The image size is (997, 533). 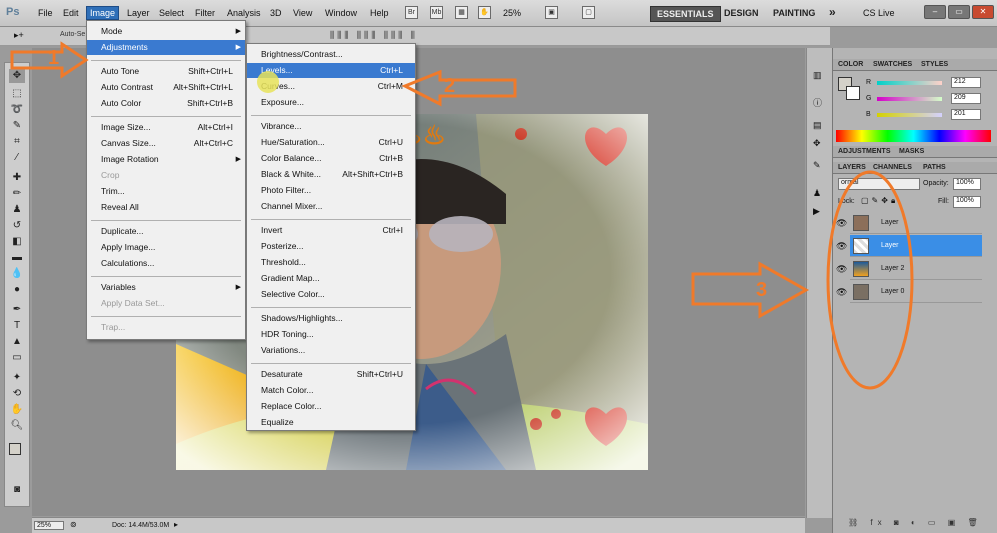 What do you see at coordinates (450, 86) in the screenshot?
I see `callout-label-2: 2` at bounding box center [450, 86].